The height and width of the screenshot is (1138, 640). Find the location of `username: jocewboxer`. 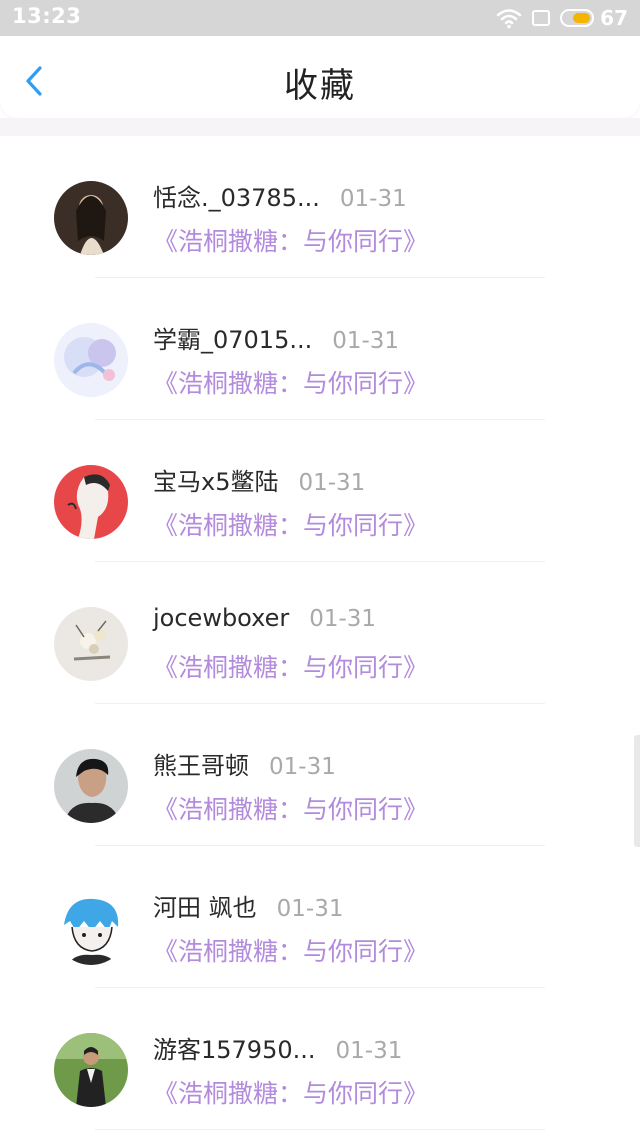

username: jocewboxer is located at coordinates (221, 618).